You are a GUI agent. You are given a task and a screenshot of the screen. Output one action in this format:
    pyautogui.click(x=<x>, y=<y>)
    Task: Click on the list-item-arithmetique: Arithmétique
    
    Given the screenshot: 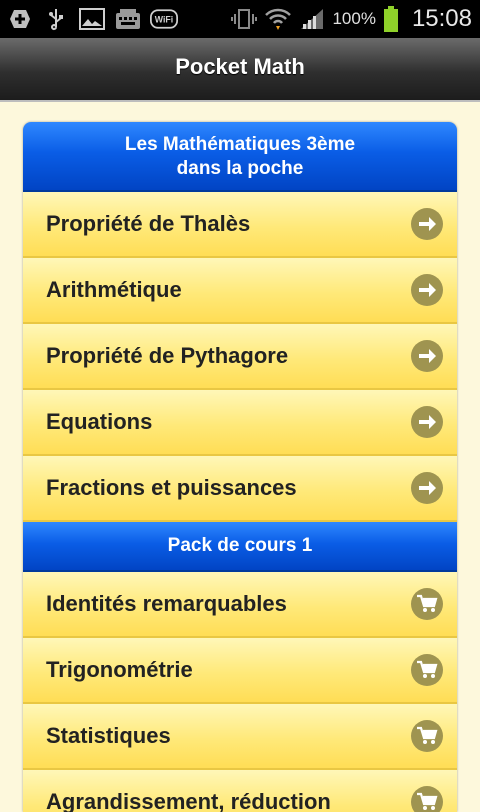 What is the action you would take?
    pyautogui.click(x=240, y=291)
    